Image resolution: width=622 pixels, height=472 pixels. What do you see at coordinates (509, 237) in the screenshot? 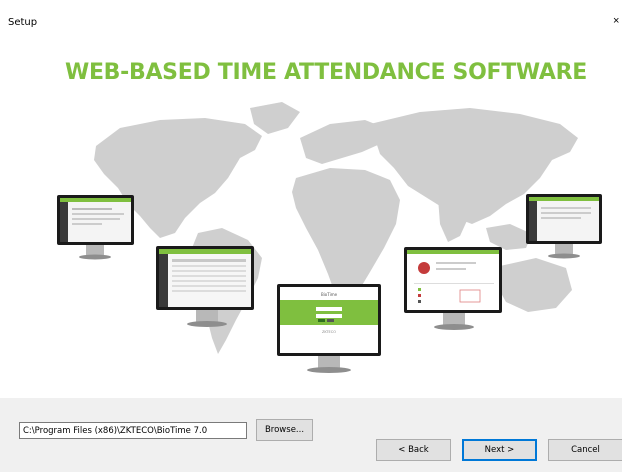
I see `landmass-southeast-asia` at bounding box center [509, 237].